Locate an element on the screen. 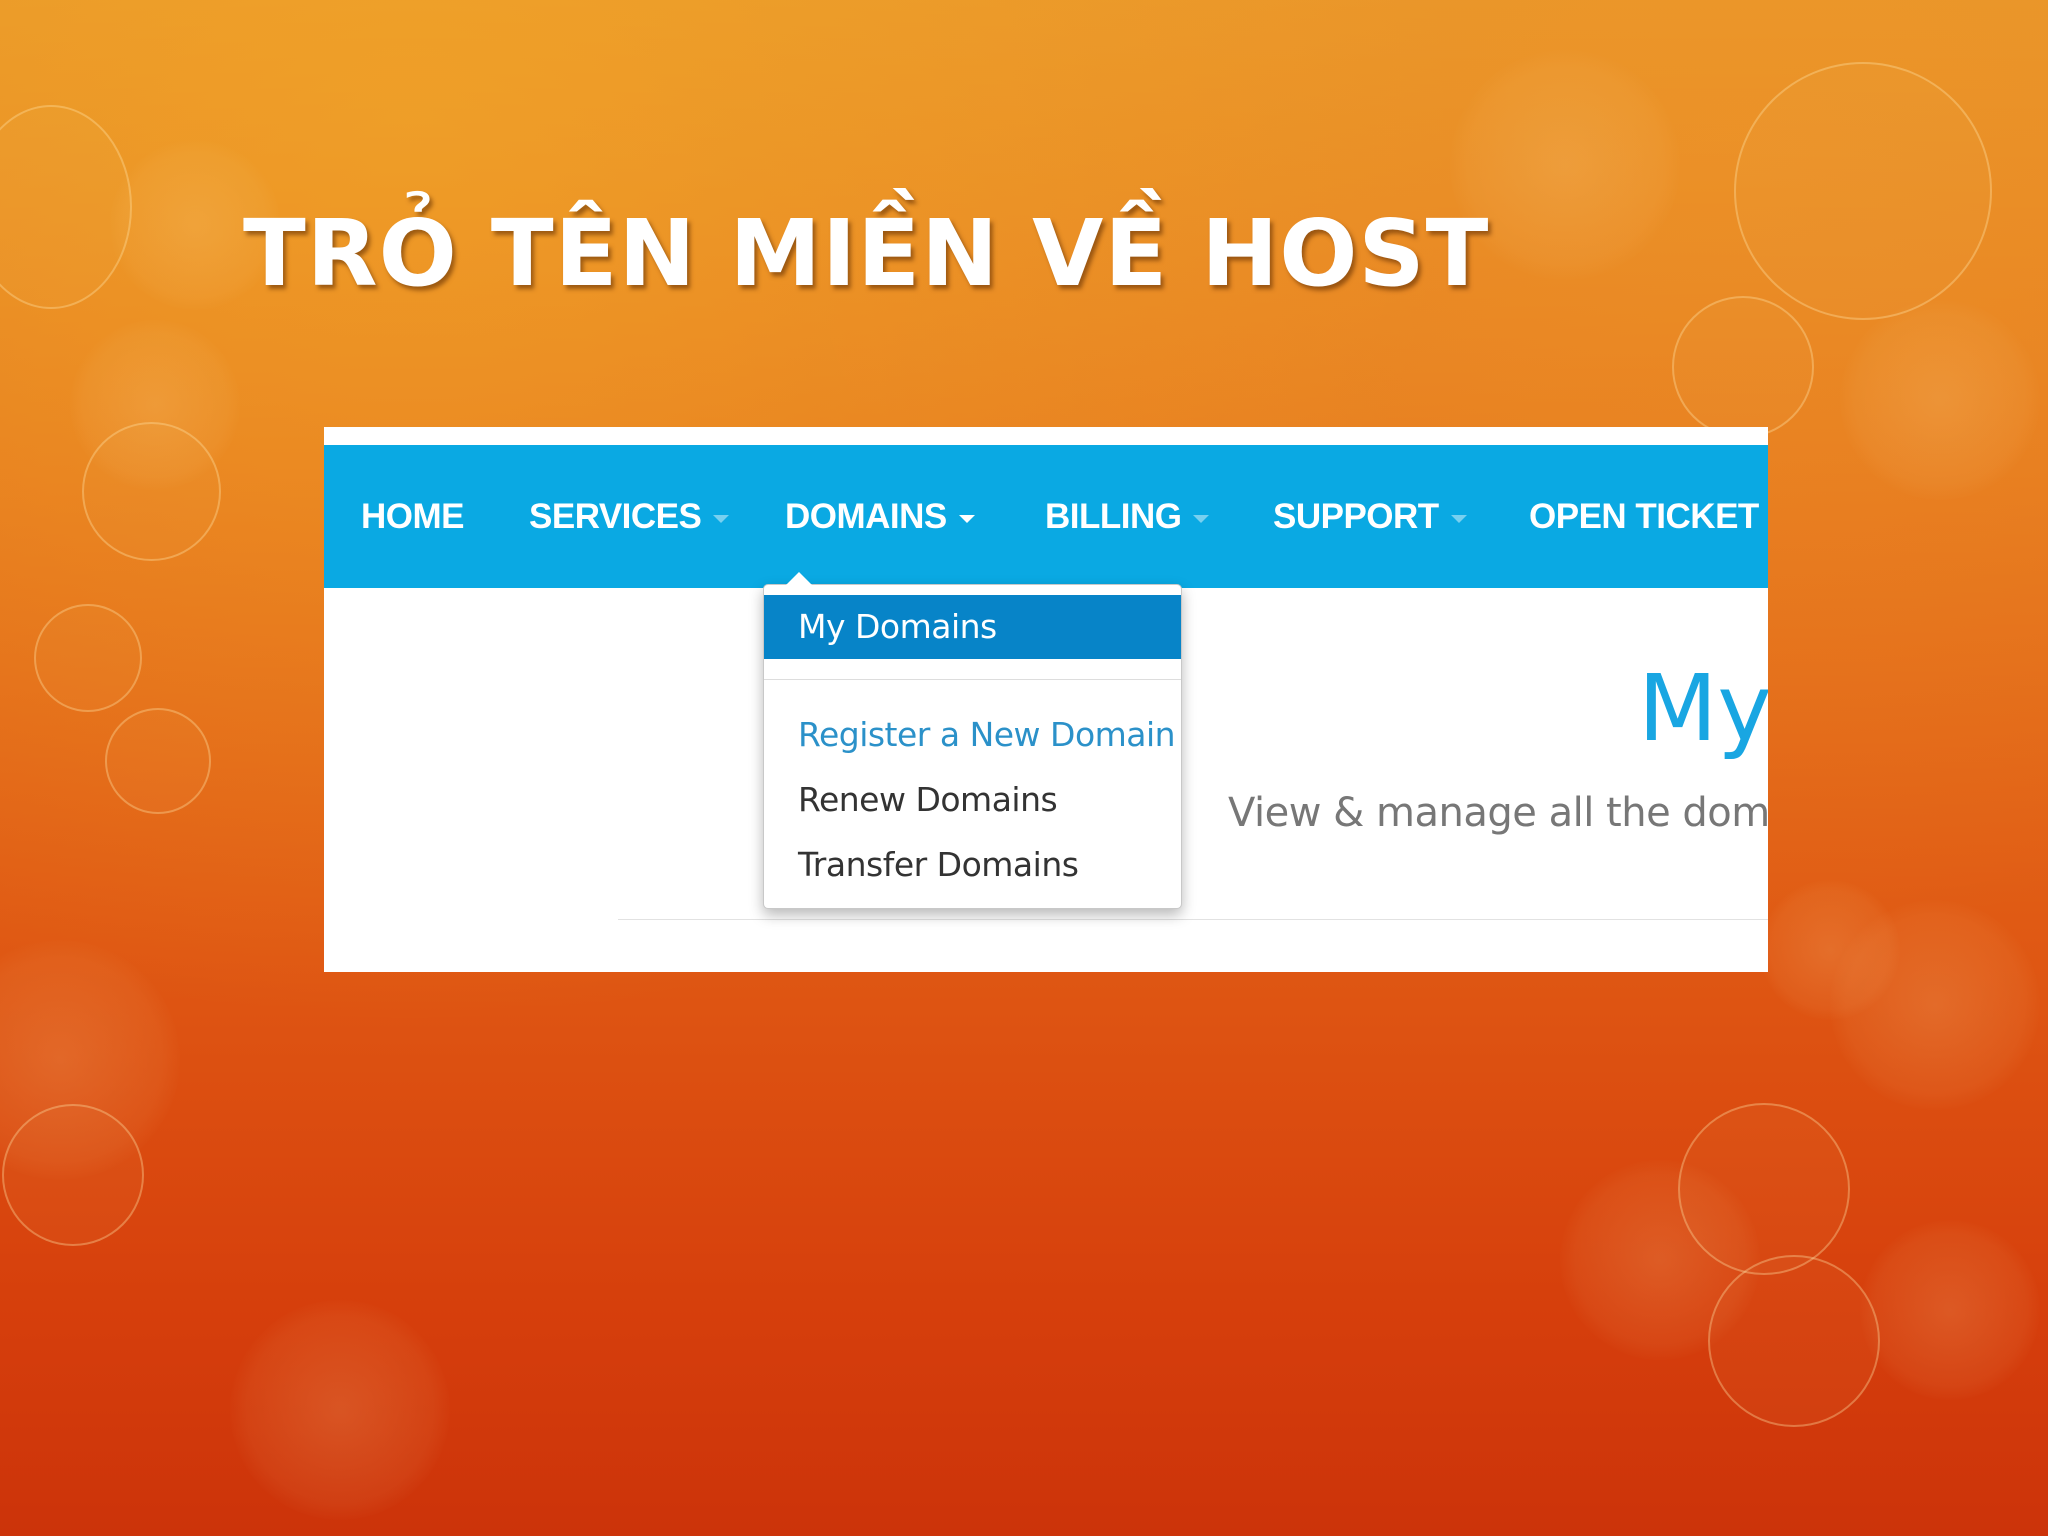  page-subheading: View & manage all the domain is located at coordinates (1498, 813).